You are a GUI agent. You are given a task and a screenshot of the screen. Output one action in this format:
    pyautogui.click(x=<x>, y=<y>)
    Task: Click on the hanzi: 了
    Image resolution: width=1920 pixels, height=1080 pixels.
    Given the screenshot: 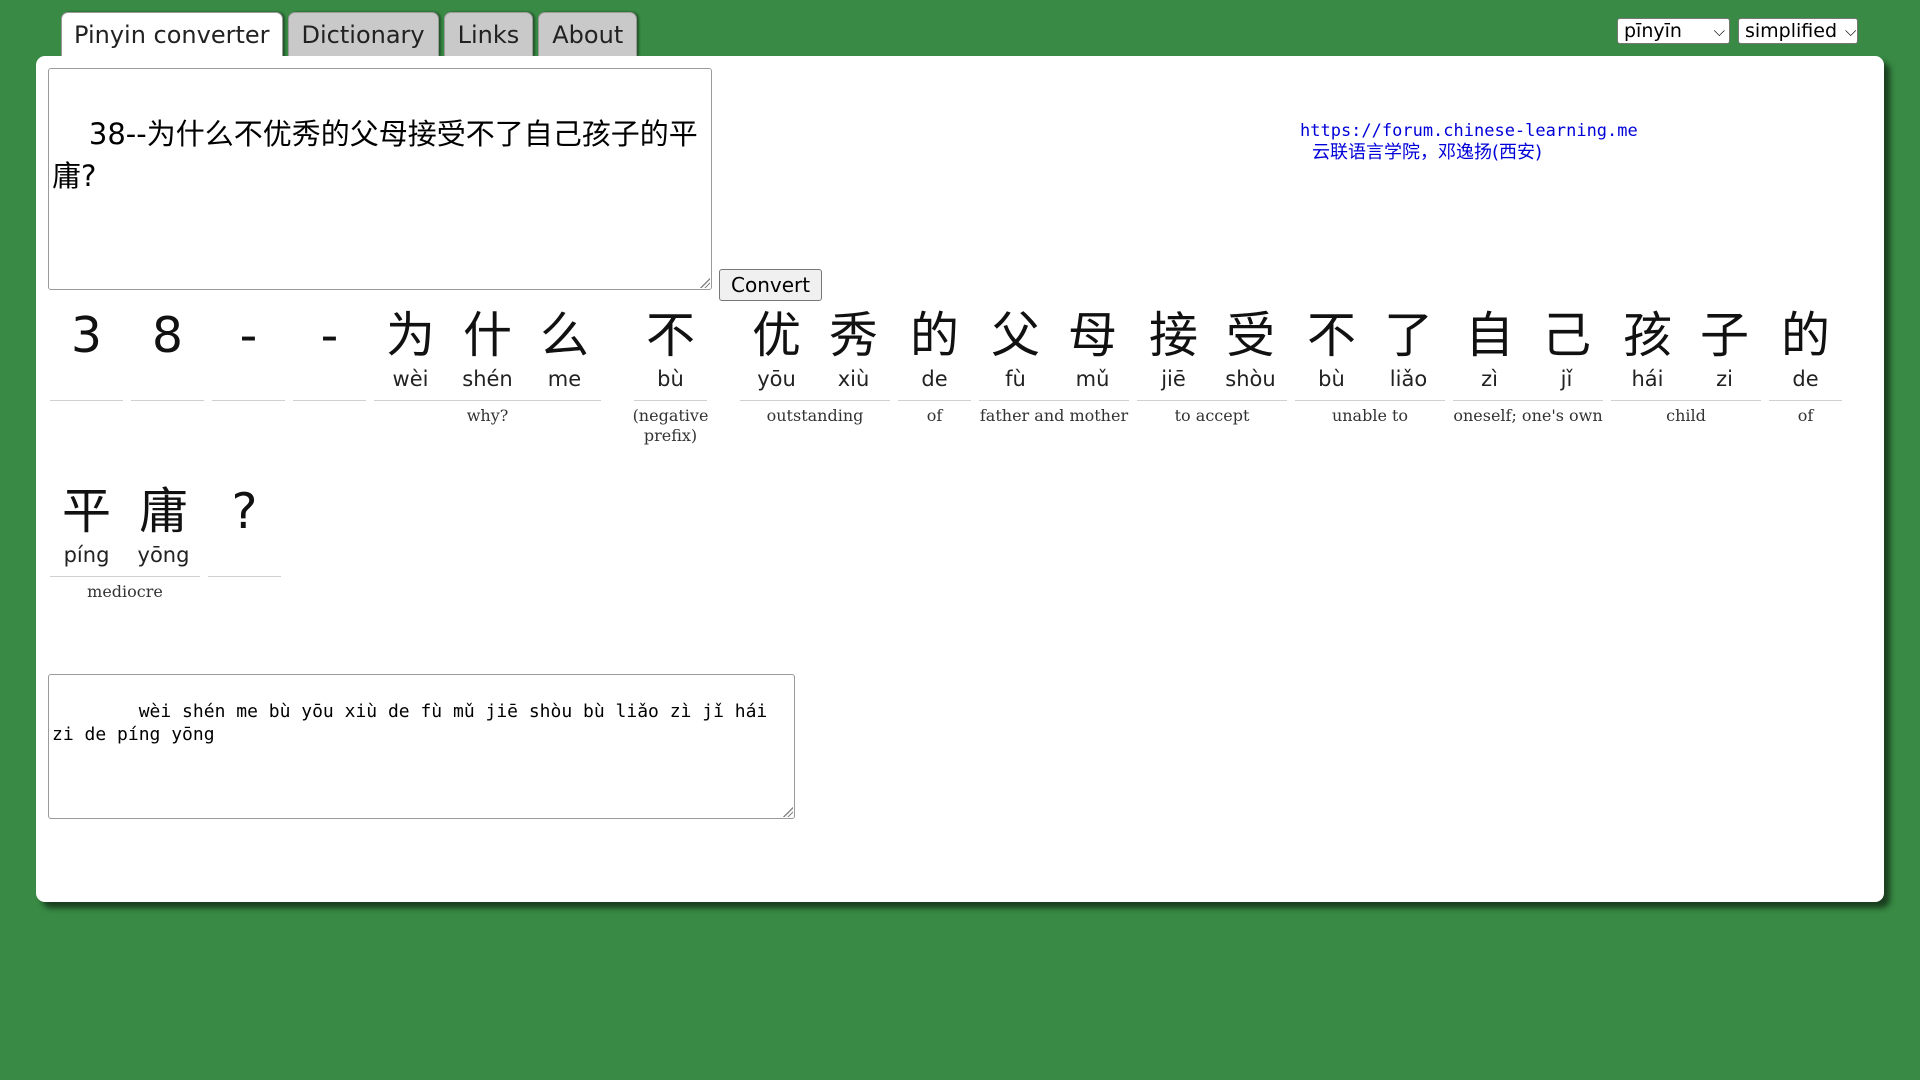 What is the action you would take?
    pyautogui.click(x=1408, y=335)
    